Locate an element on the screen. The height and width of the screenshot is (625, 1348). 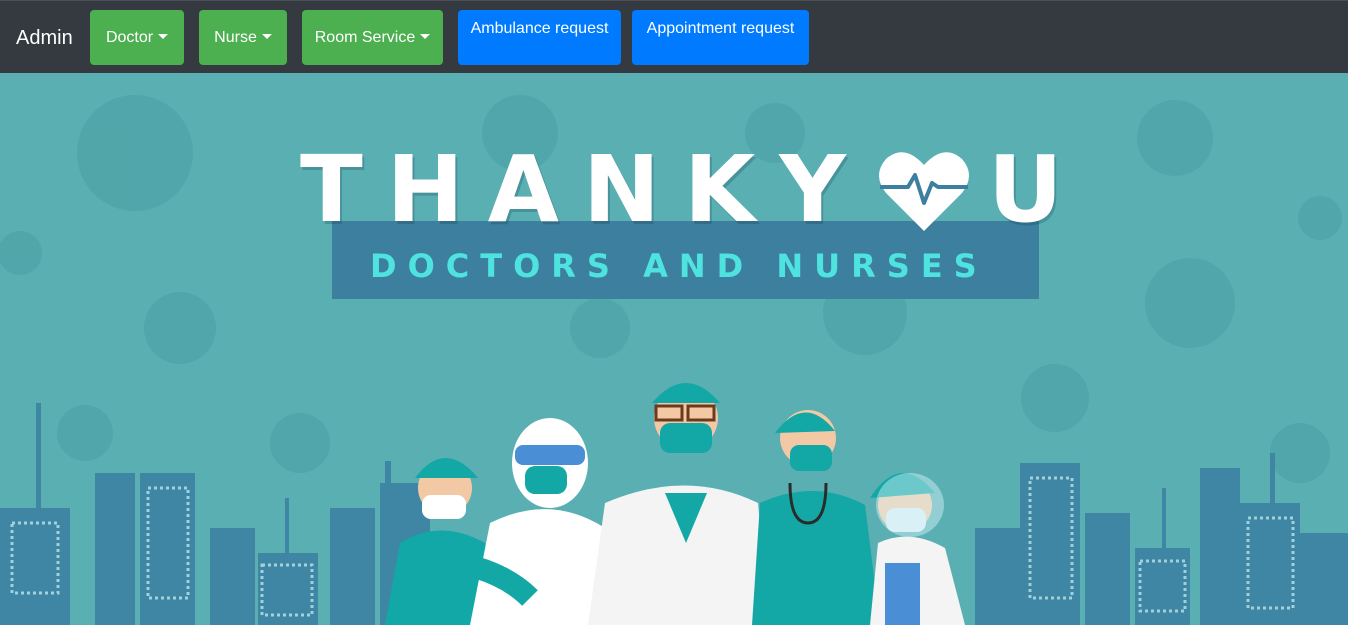
hero-title: THANKY is located at coordinates (585, 189).